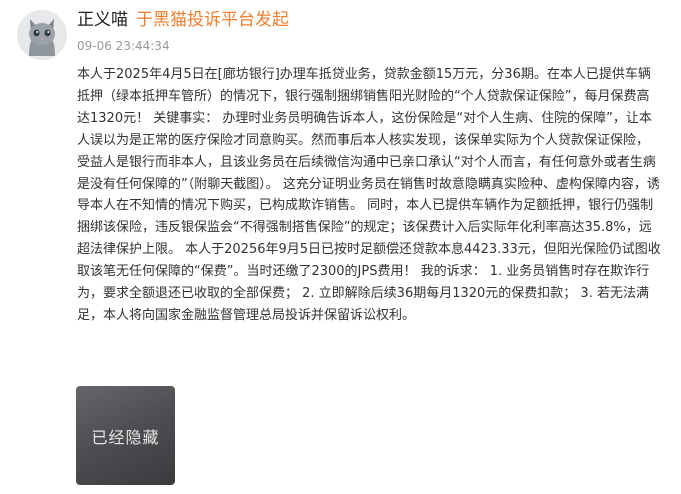 The height and width of the screenshot is (494, 681). I want to click on post-timestamp: 09-06 23:44:34, so click(123, 46).